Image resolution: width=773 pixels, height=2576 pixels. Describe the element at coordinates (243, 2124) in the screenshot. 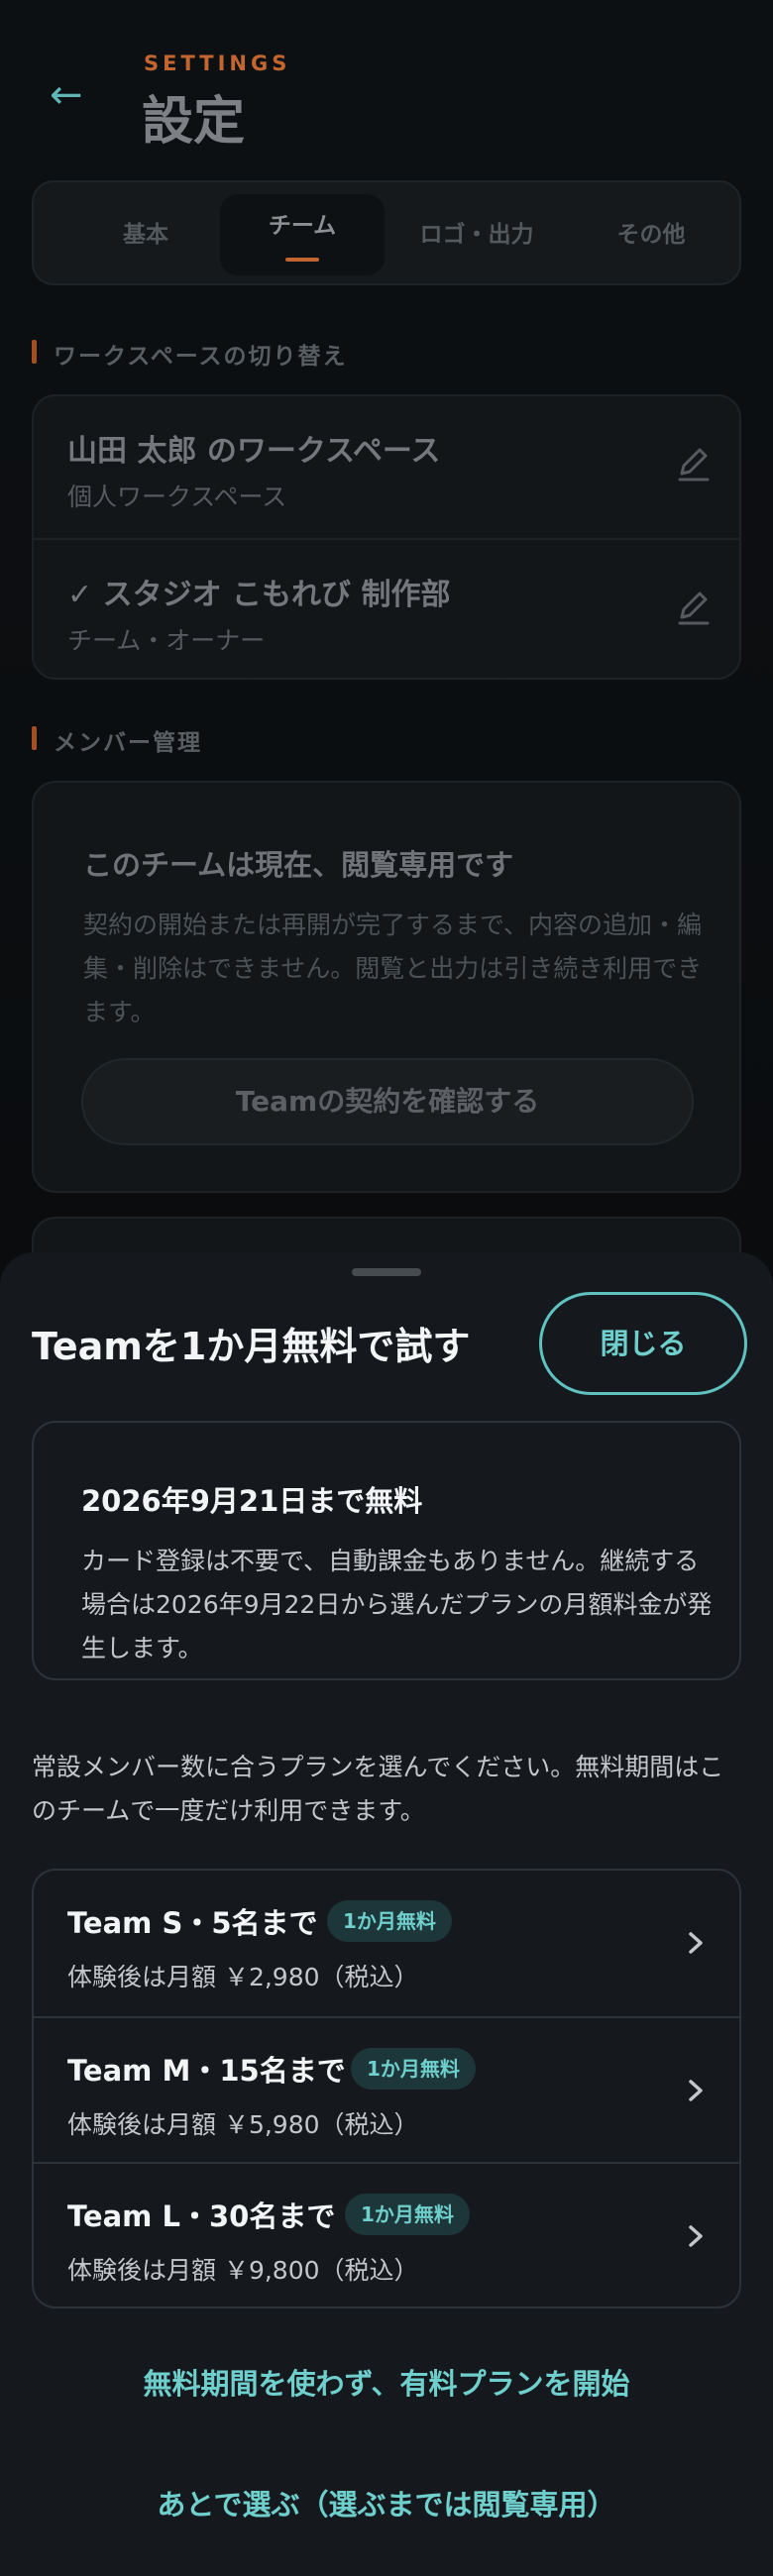

I see `plan-price: 体験後は月額 ￥5,980（税込）` at that location.